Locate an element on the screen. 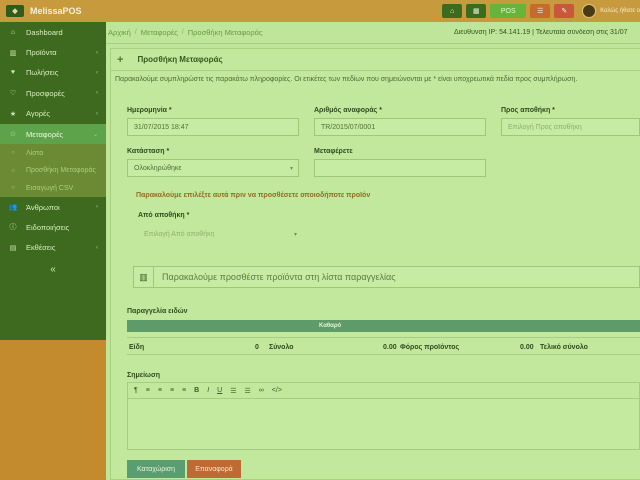 The height and width of the screenshot is (480, 640). calendar-icon: ▦ is located at coordinates (476, 11).